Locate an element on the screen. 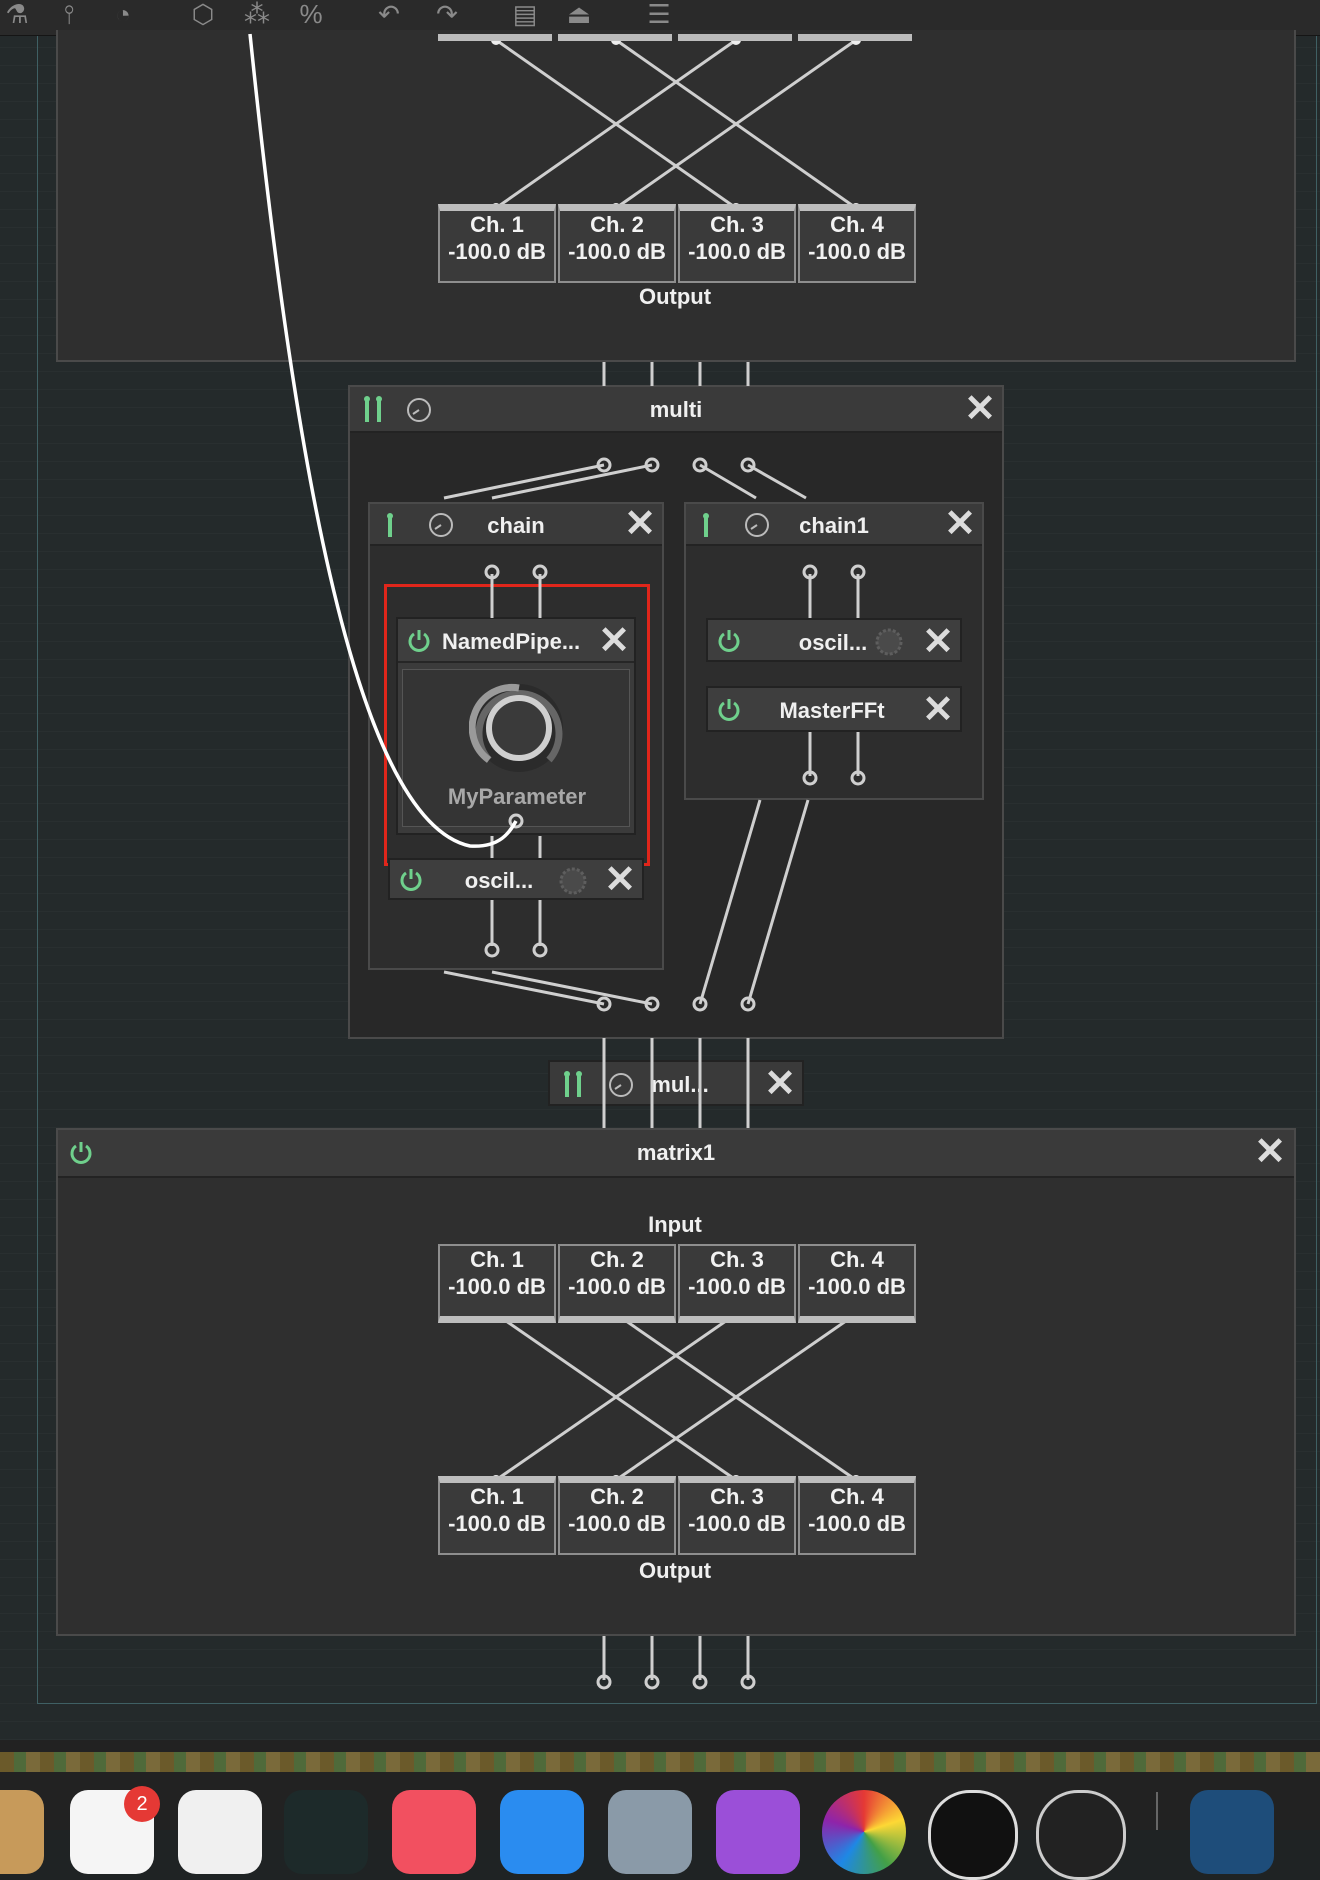 The width and height of the screenshot is (1320, 1880). matrix1-output-label: Output is located at coordinates (675, 1570).